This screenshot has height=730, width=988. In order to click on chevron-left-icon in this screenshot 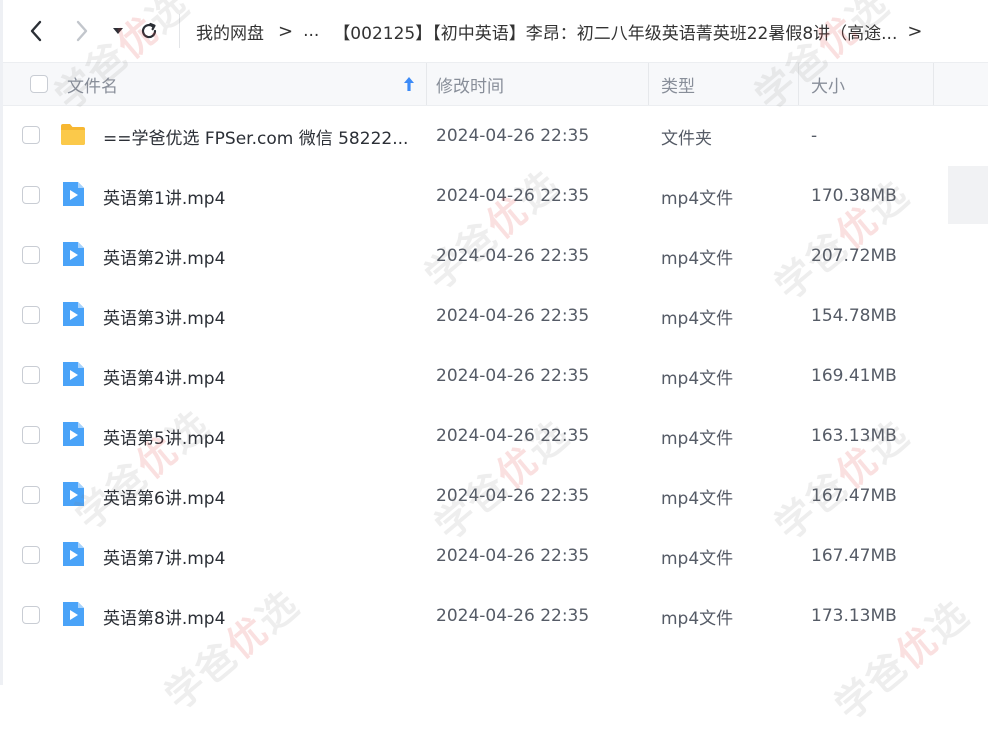, I will do `click(36, 31)`.